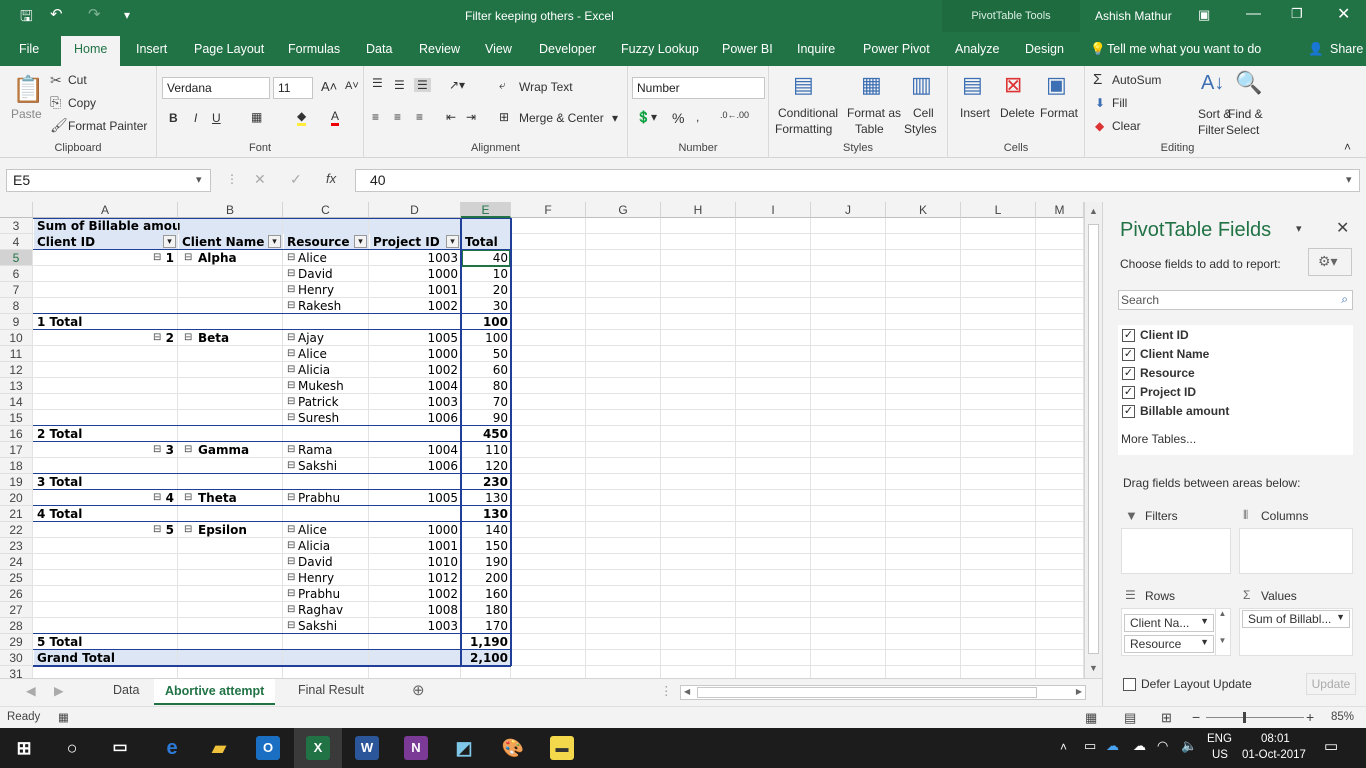  Describe the element at coordinates (108, 180) in the screenshot. I see `name-box: E5` at that location.